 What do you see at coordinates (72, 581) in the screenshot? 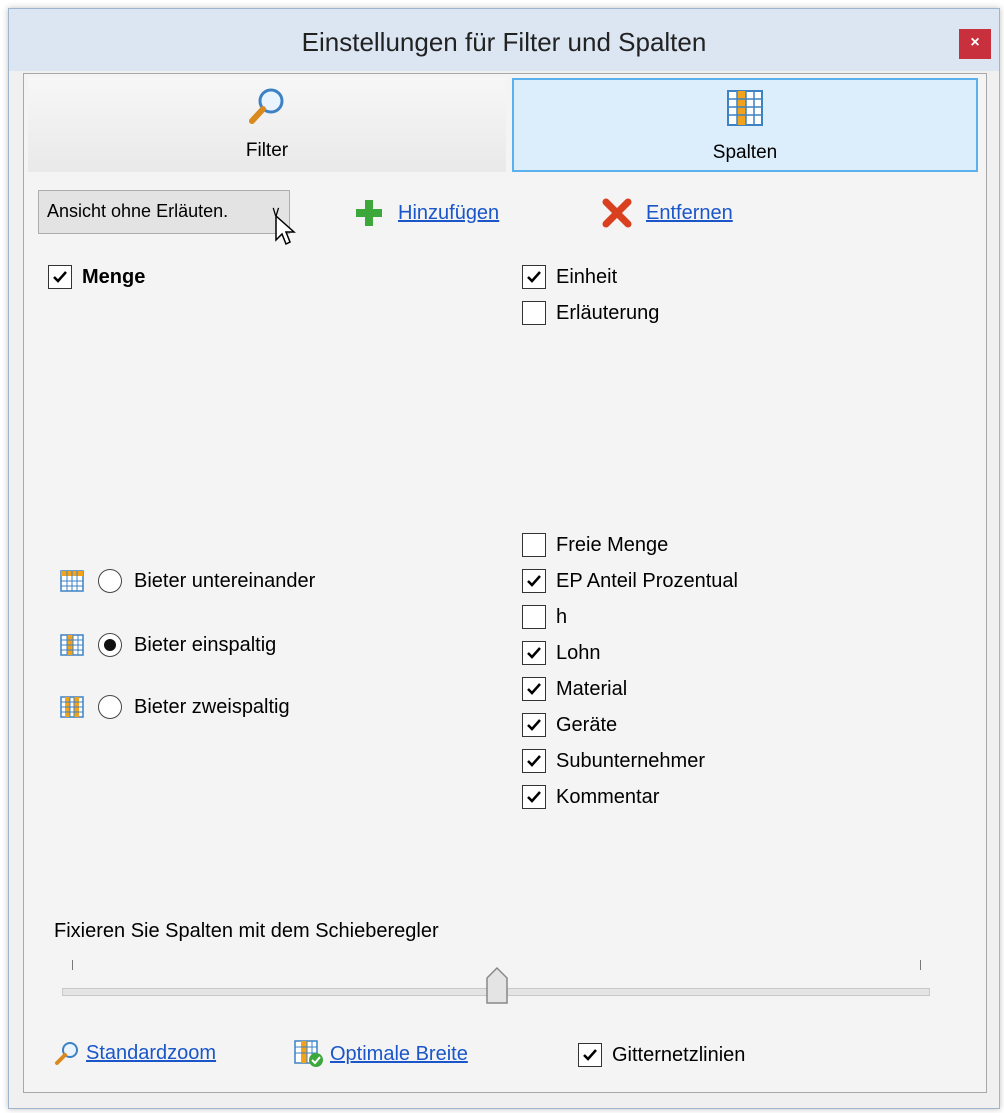
I see `rows-layout-icon` at bounding box center [72, 581].